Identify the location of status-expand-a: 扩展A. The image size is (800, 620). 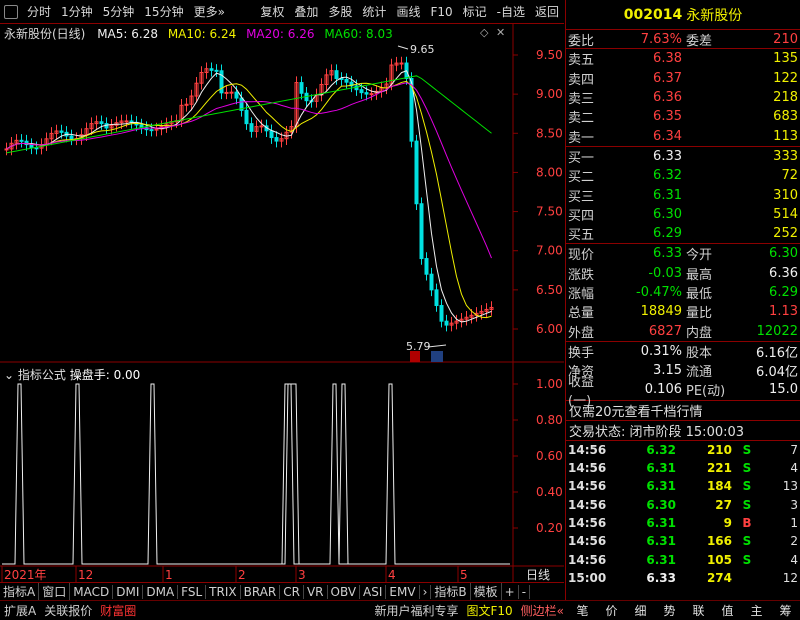
(20, 610).